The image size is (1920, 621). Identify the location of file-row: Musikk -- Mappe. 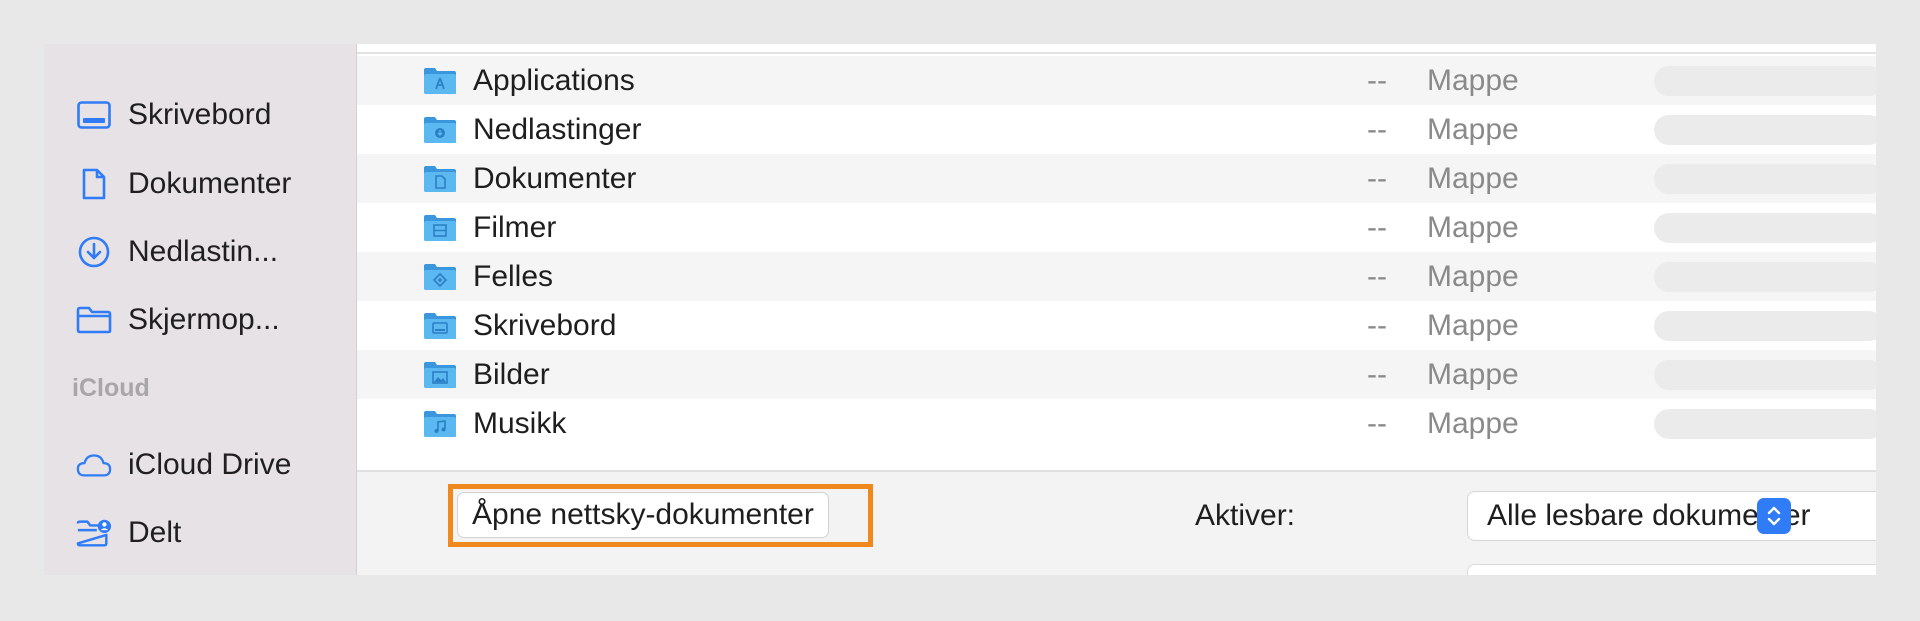
(1116, 423).